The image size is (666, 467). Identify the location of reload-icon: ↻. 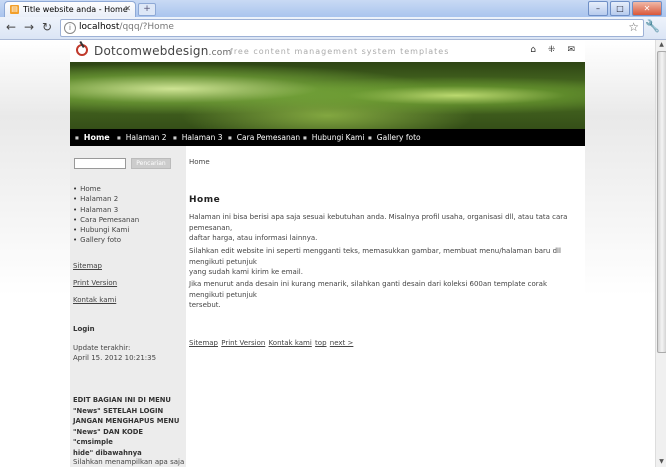
(47, 27).